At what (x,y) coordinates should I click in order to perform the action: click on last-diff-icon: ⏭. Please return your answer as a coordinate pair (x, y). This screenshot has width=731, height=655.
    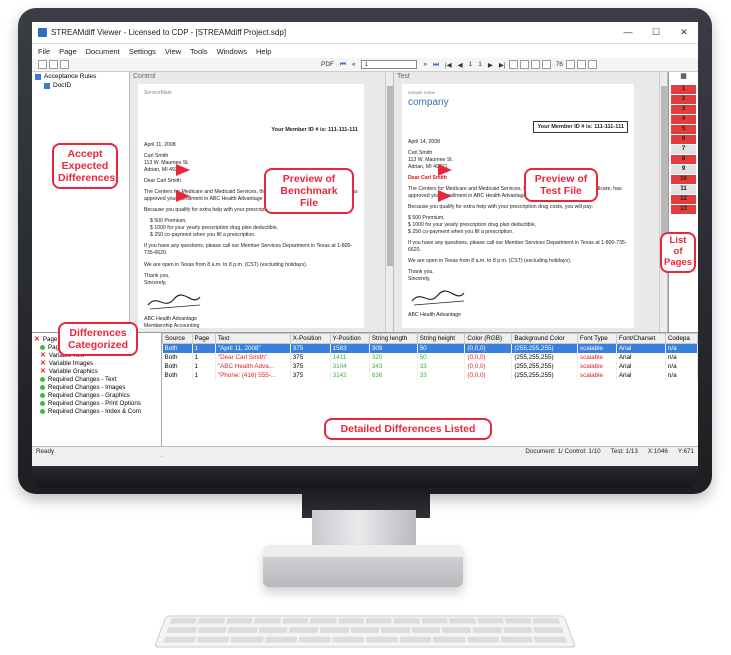
    Looking at the image, I should click on (436, 65).